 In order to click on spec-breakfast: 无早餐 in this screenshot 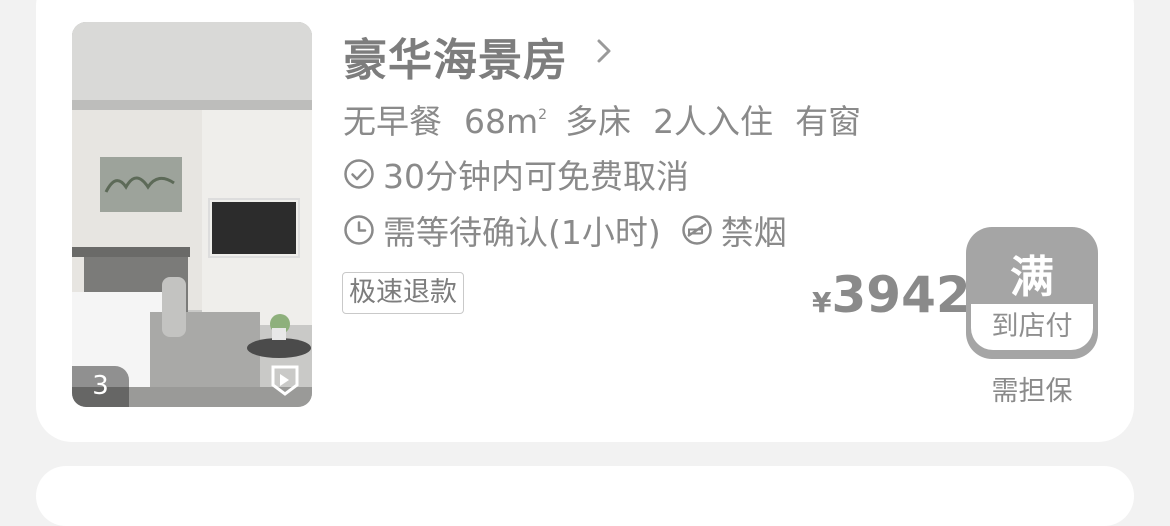, I will do `click(392, 121)`.